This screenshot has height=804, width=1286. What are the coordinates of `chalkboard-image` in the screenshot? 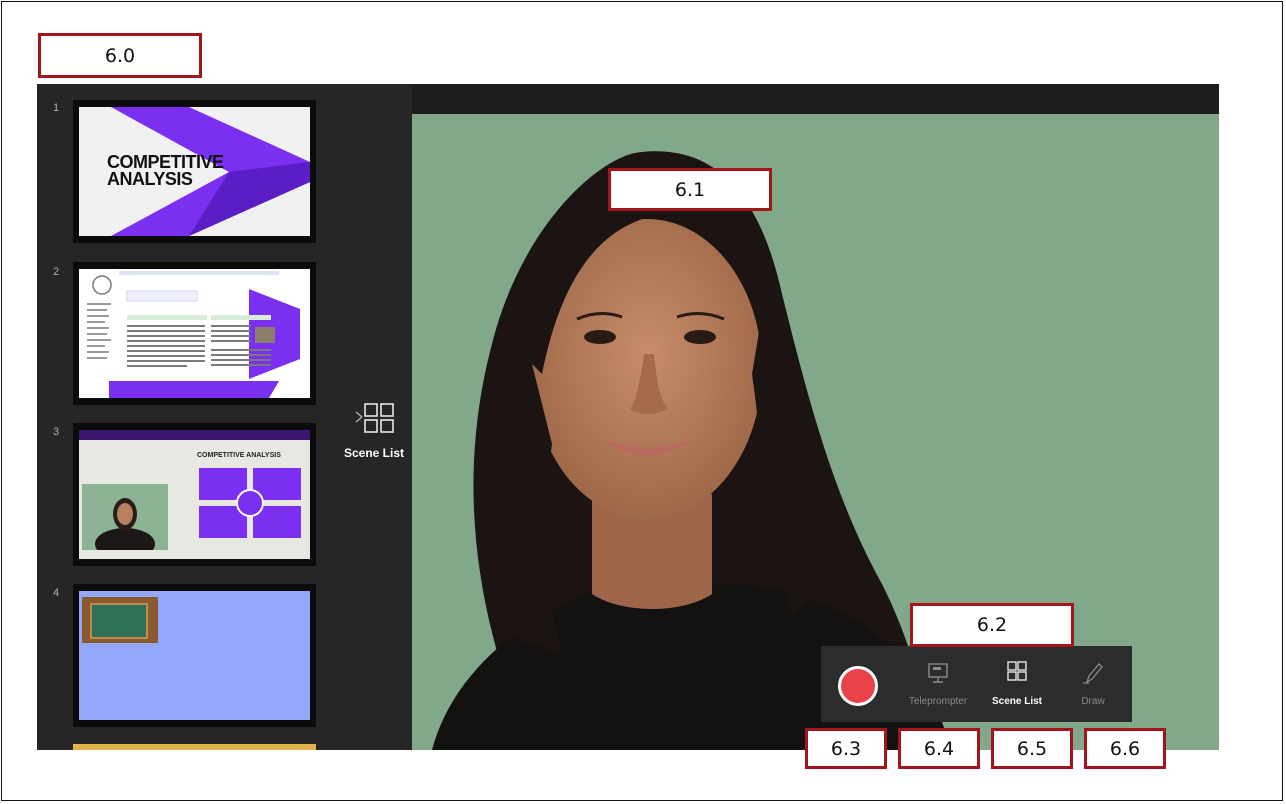 It's located at (120, 620).